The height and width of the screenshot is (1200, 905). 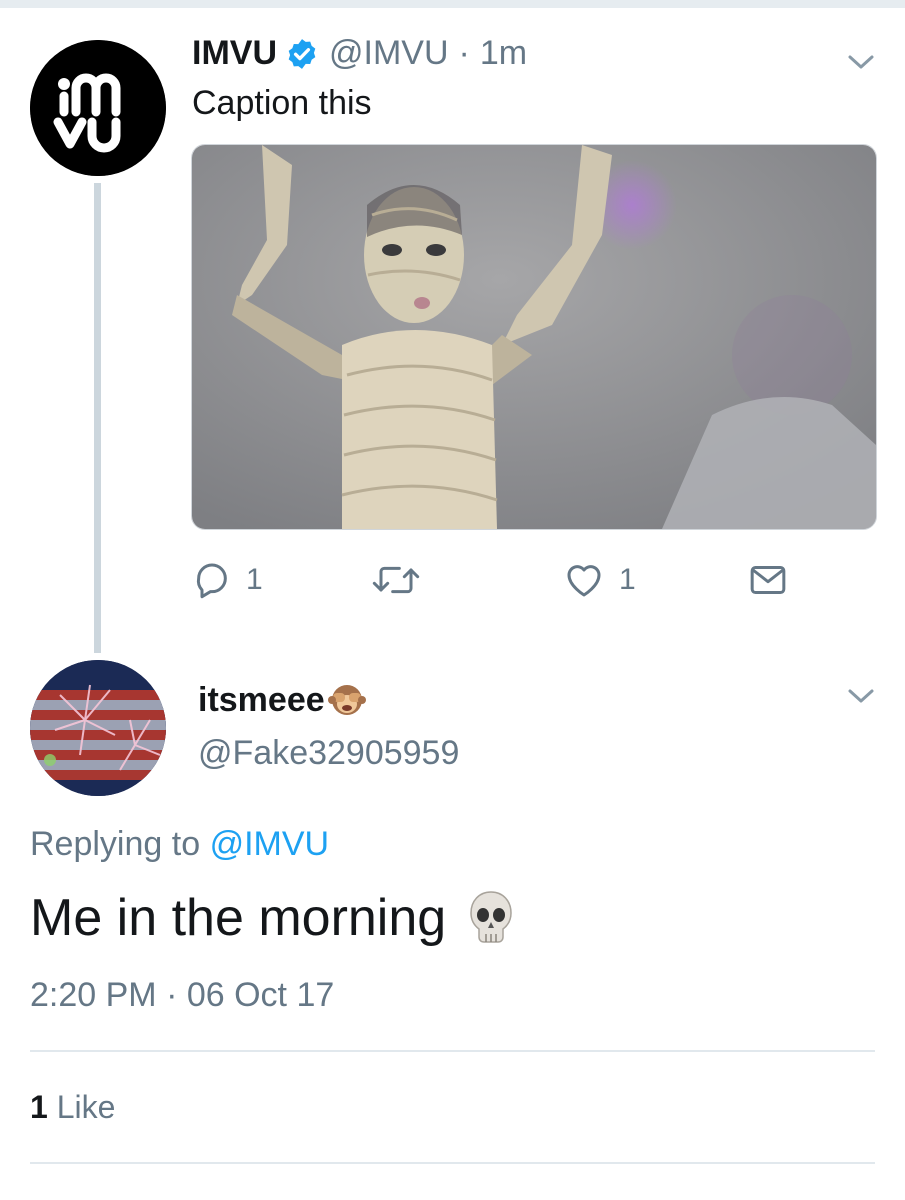 I want to click on replying-prefix: Replying to, so click(x=115, y=844).